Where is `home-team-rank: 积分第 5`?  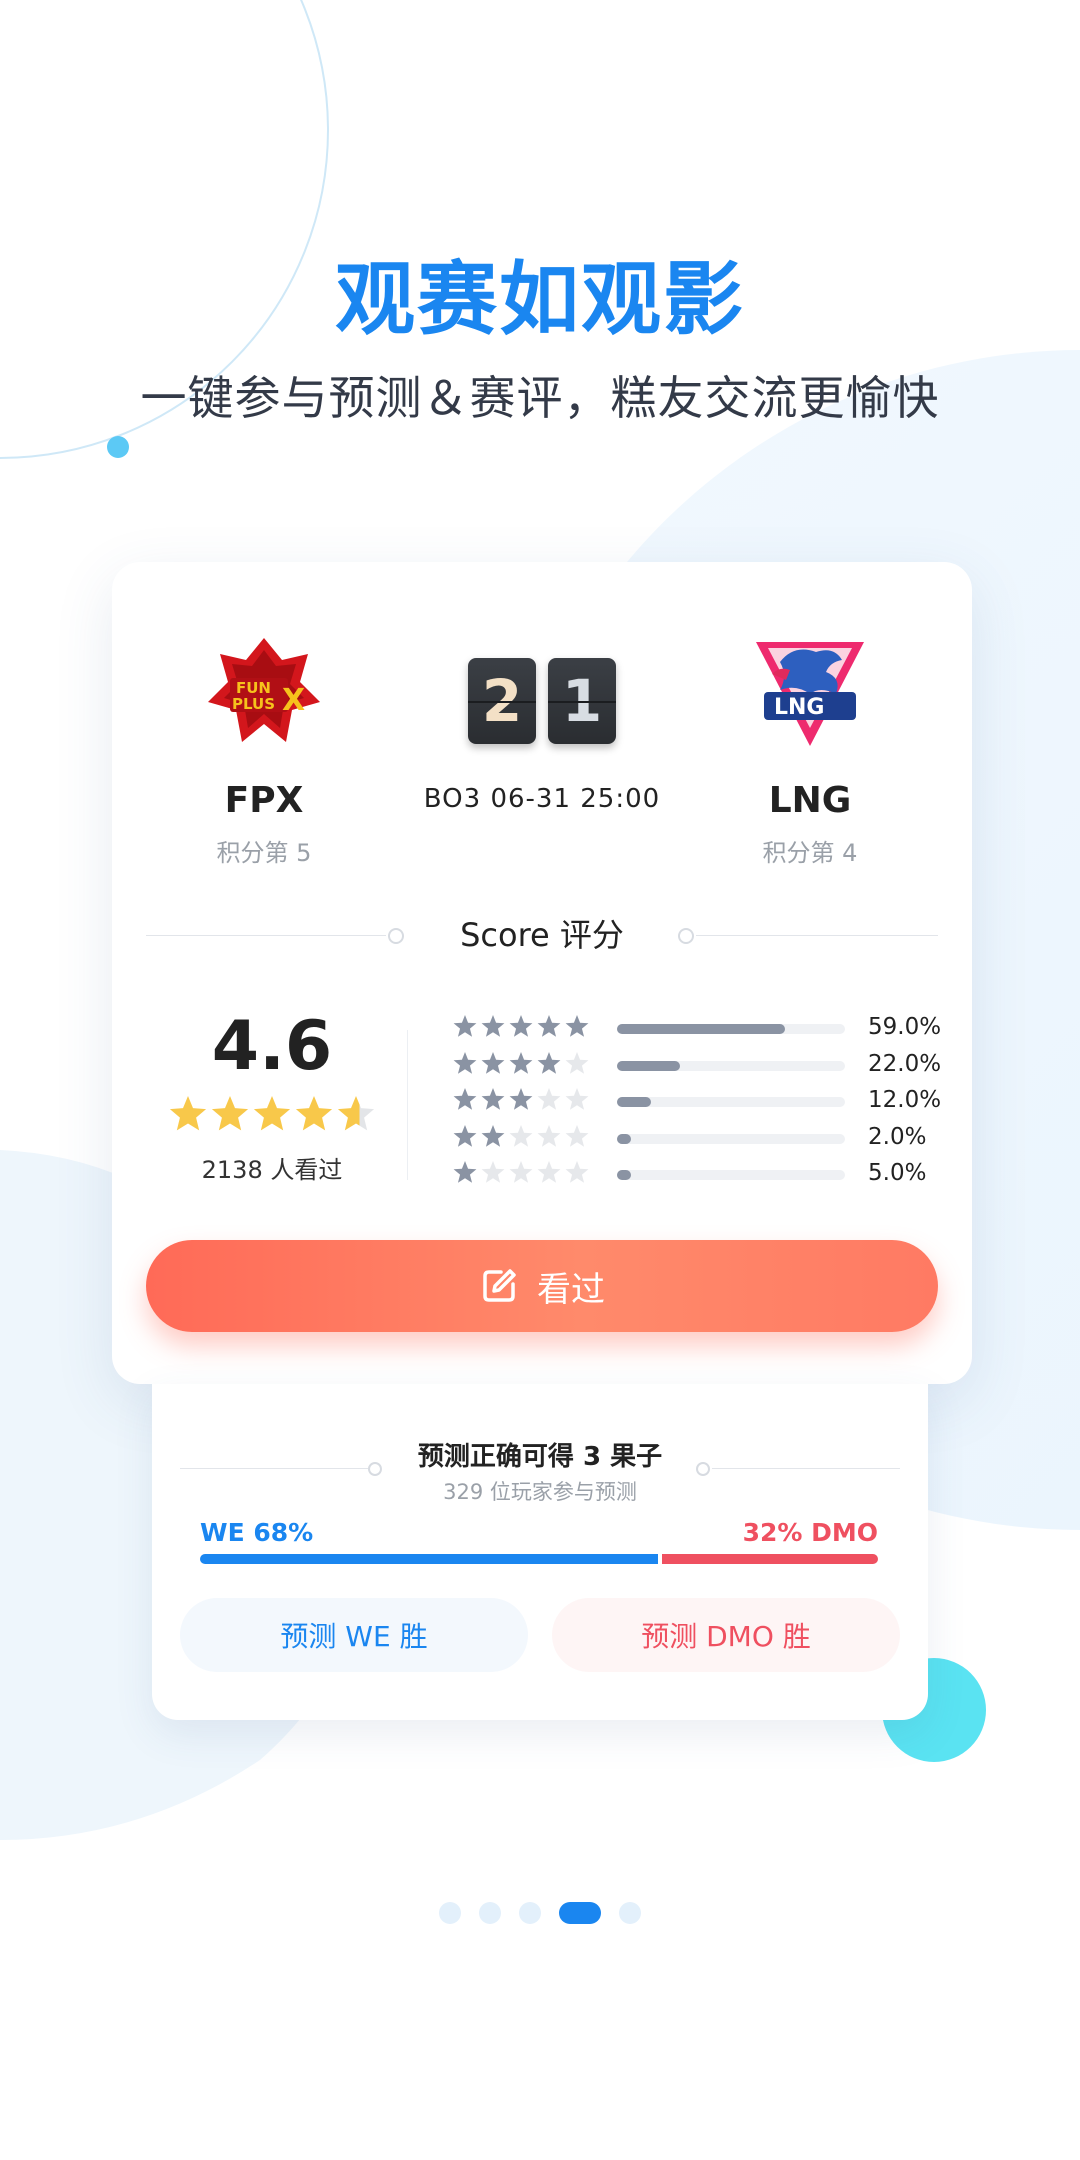
home-team-rank: 积分第 5 is located at coordinates (264, 853).